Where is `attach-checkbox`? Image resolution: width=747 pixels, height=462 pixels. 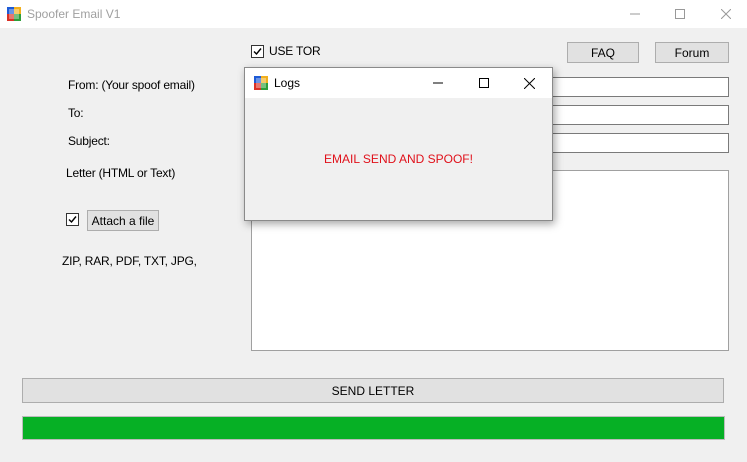 attach-checkbox is located at coordinates (72, 219).